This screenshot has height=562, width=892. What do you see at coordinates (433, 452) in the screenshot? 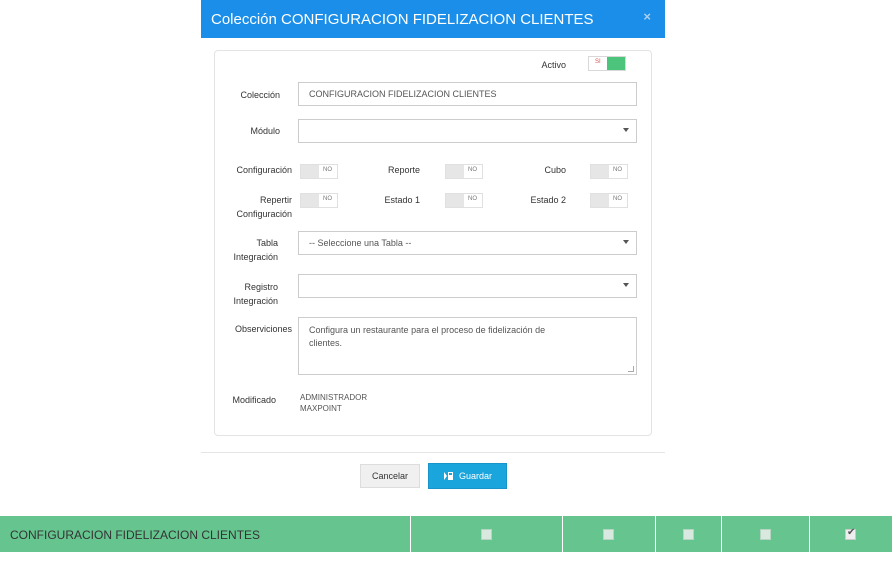
I see `modal-footer-divider` at bounding box center [433, 452].